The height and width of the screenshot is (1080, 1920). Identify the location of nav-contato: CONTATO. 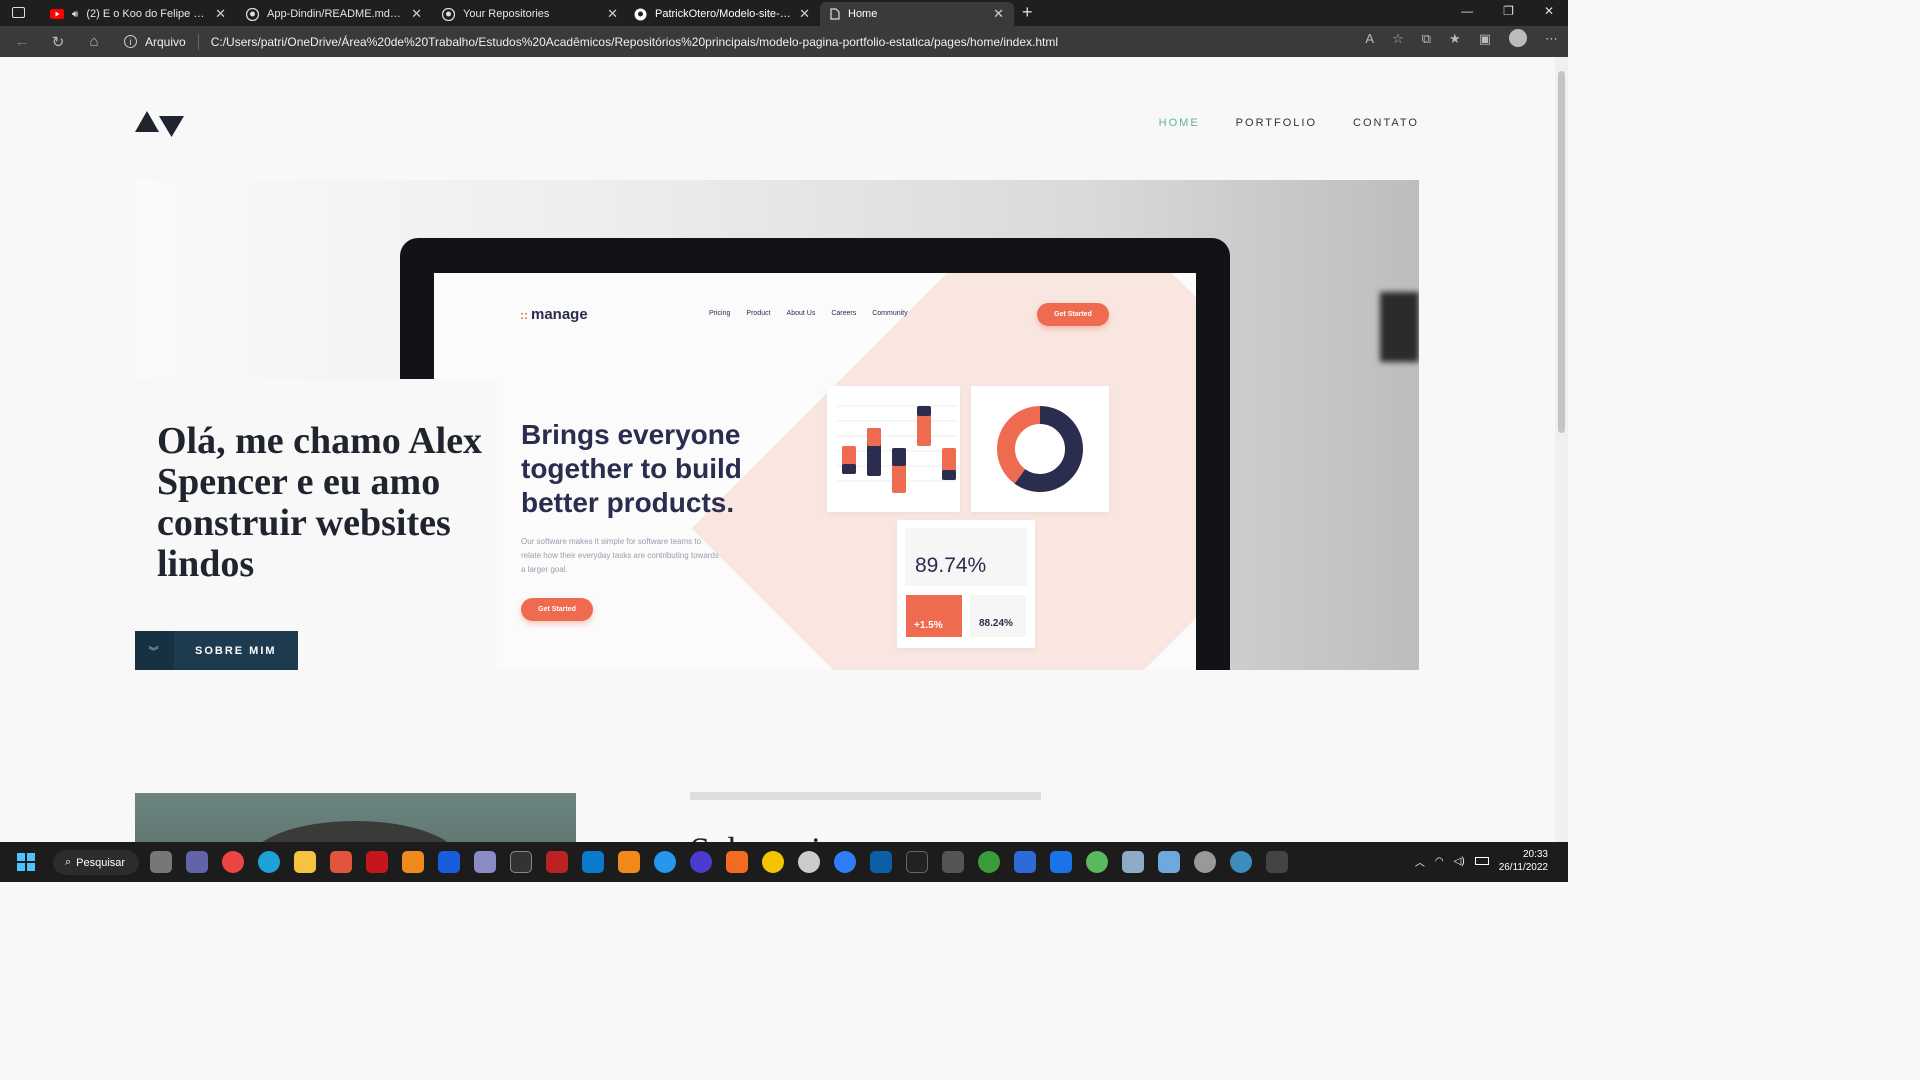
(1386, 123).